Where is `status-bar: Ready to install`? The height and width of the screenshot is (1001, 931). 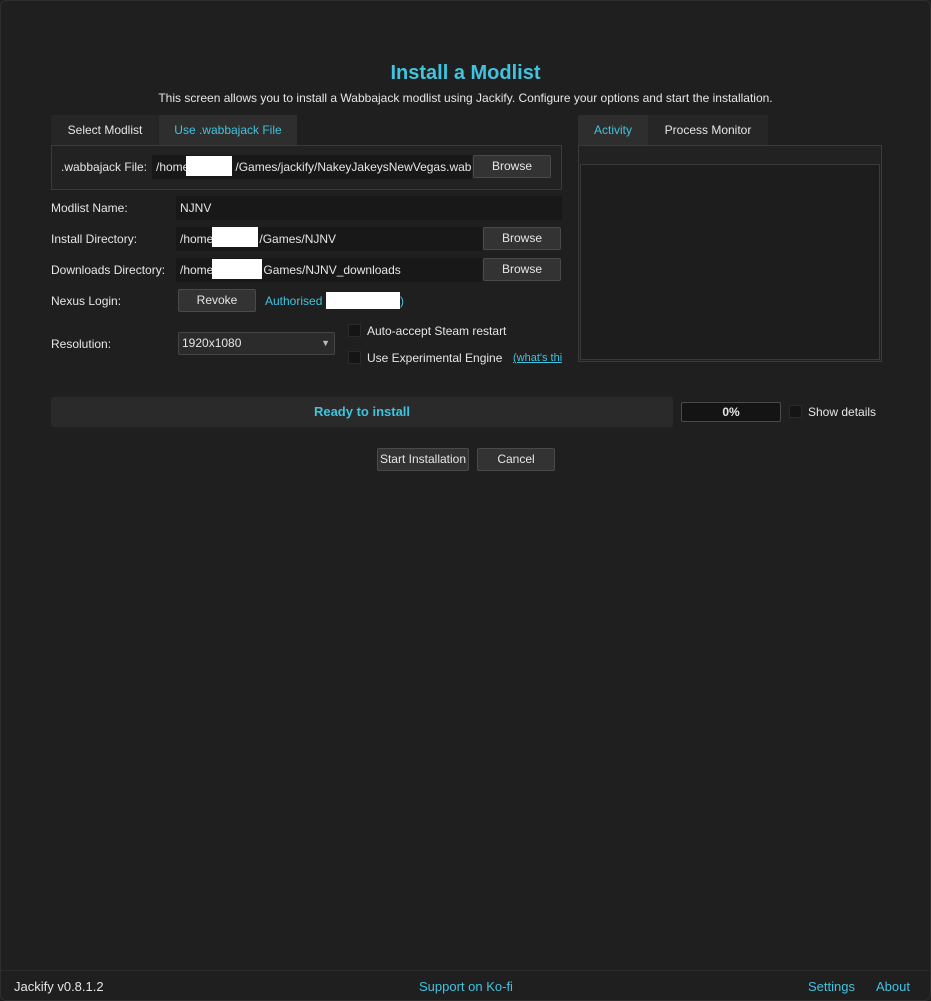
status-bar: Ready to install is located at coordinates (362, 412).